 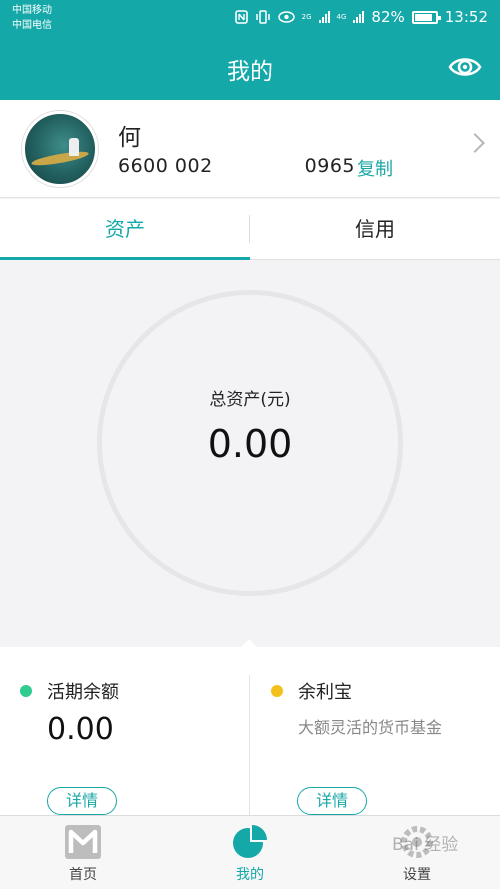 I want to click on account-number-head: 6600 002, so click(x=165, y=166).